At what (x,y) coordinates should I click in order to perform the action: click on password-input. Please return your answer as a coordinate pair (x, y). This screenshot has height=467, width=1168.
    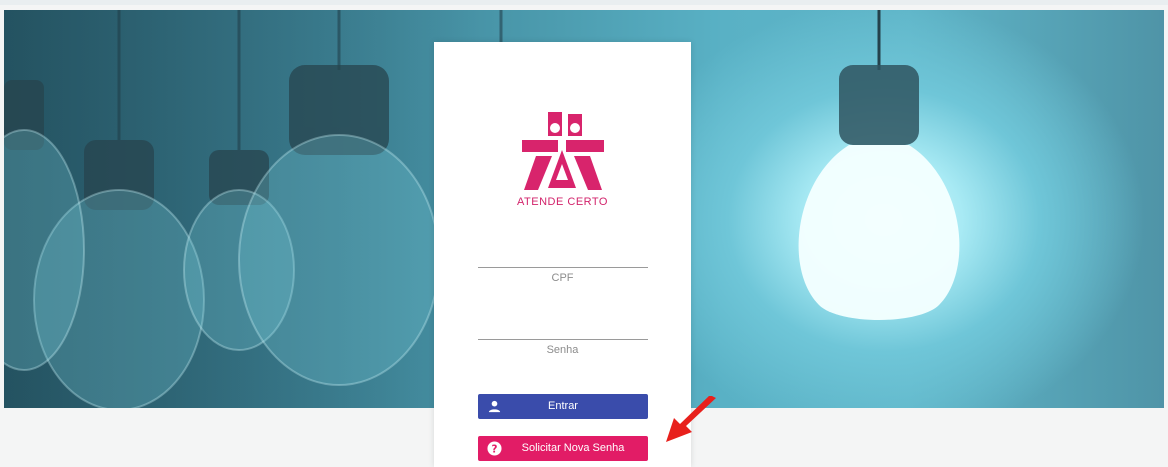
    Looking at the image, I should click on (563, 328).